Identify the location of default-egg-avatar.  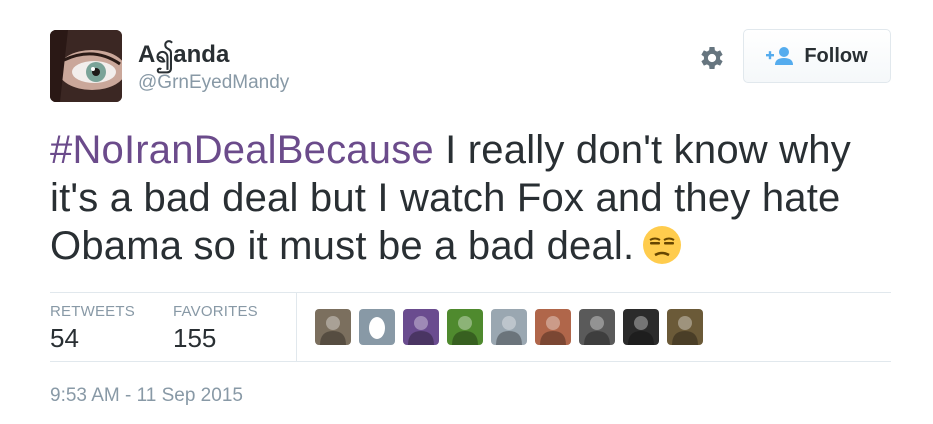
(377, 327).